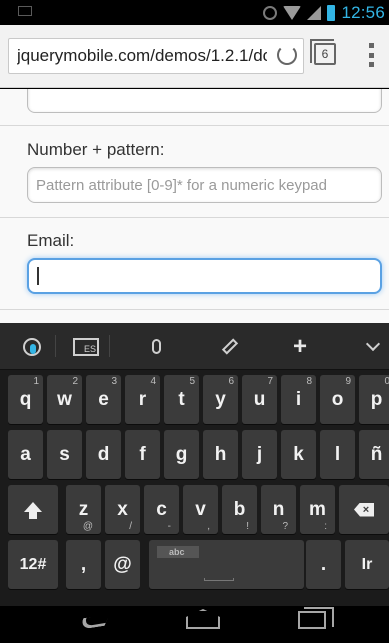 The width and height of the screenshot is (389, 643). I want to click on alarm-icon, so click(270, 13).